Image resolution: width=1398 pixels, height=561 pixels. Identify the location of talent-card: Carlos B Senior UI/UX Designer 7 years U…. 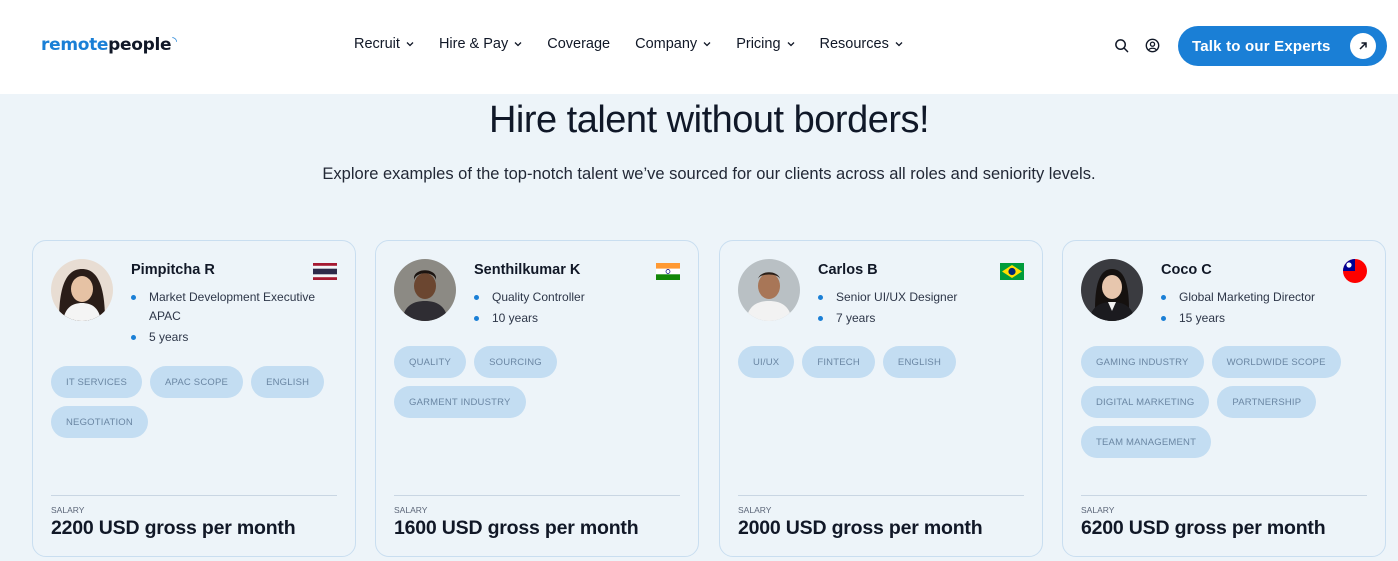
(881, 398).